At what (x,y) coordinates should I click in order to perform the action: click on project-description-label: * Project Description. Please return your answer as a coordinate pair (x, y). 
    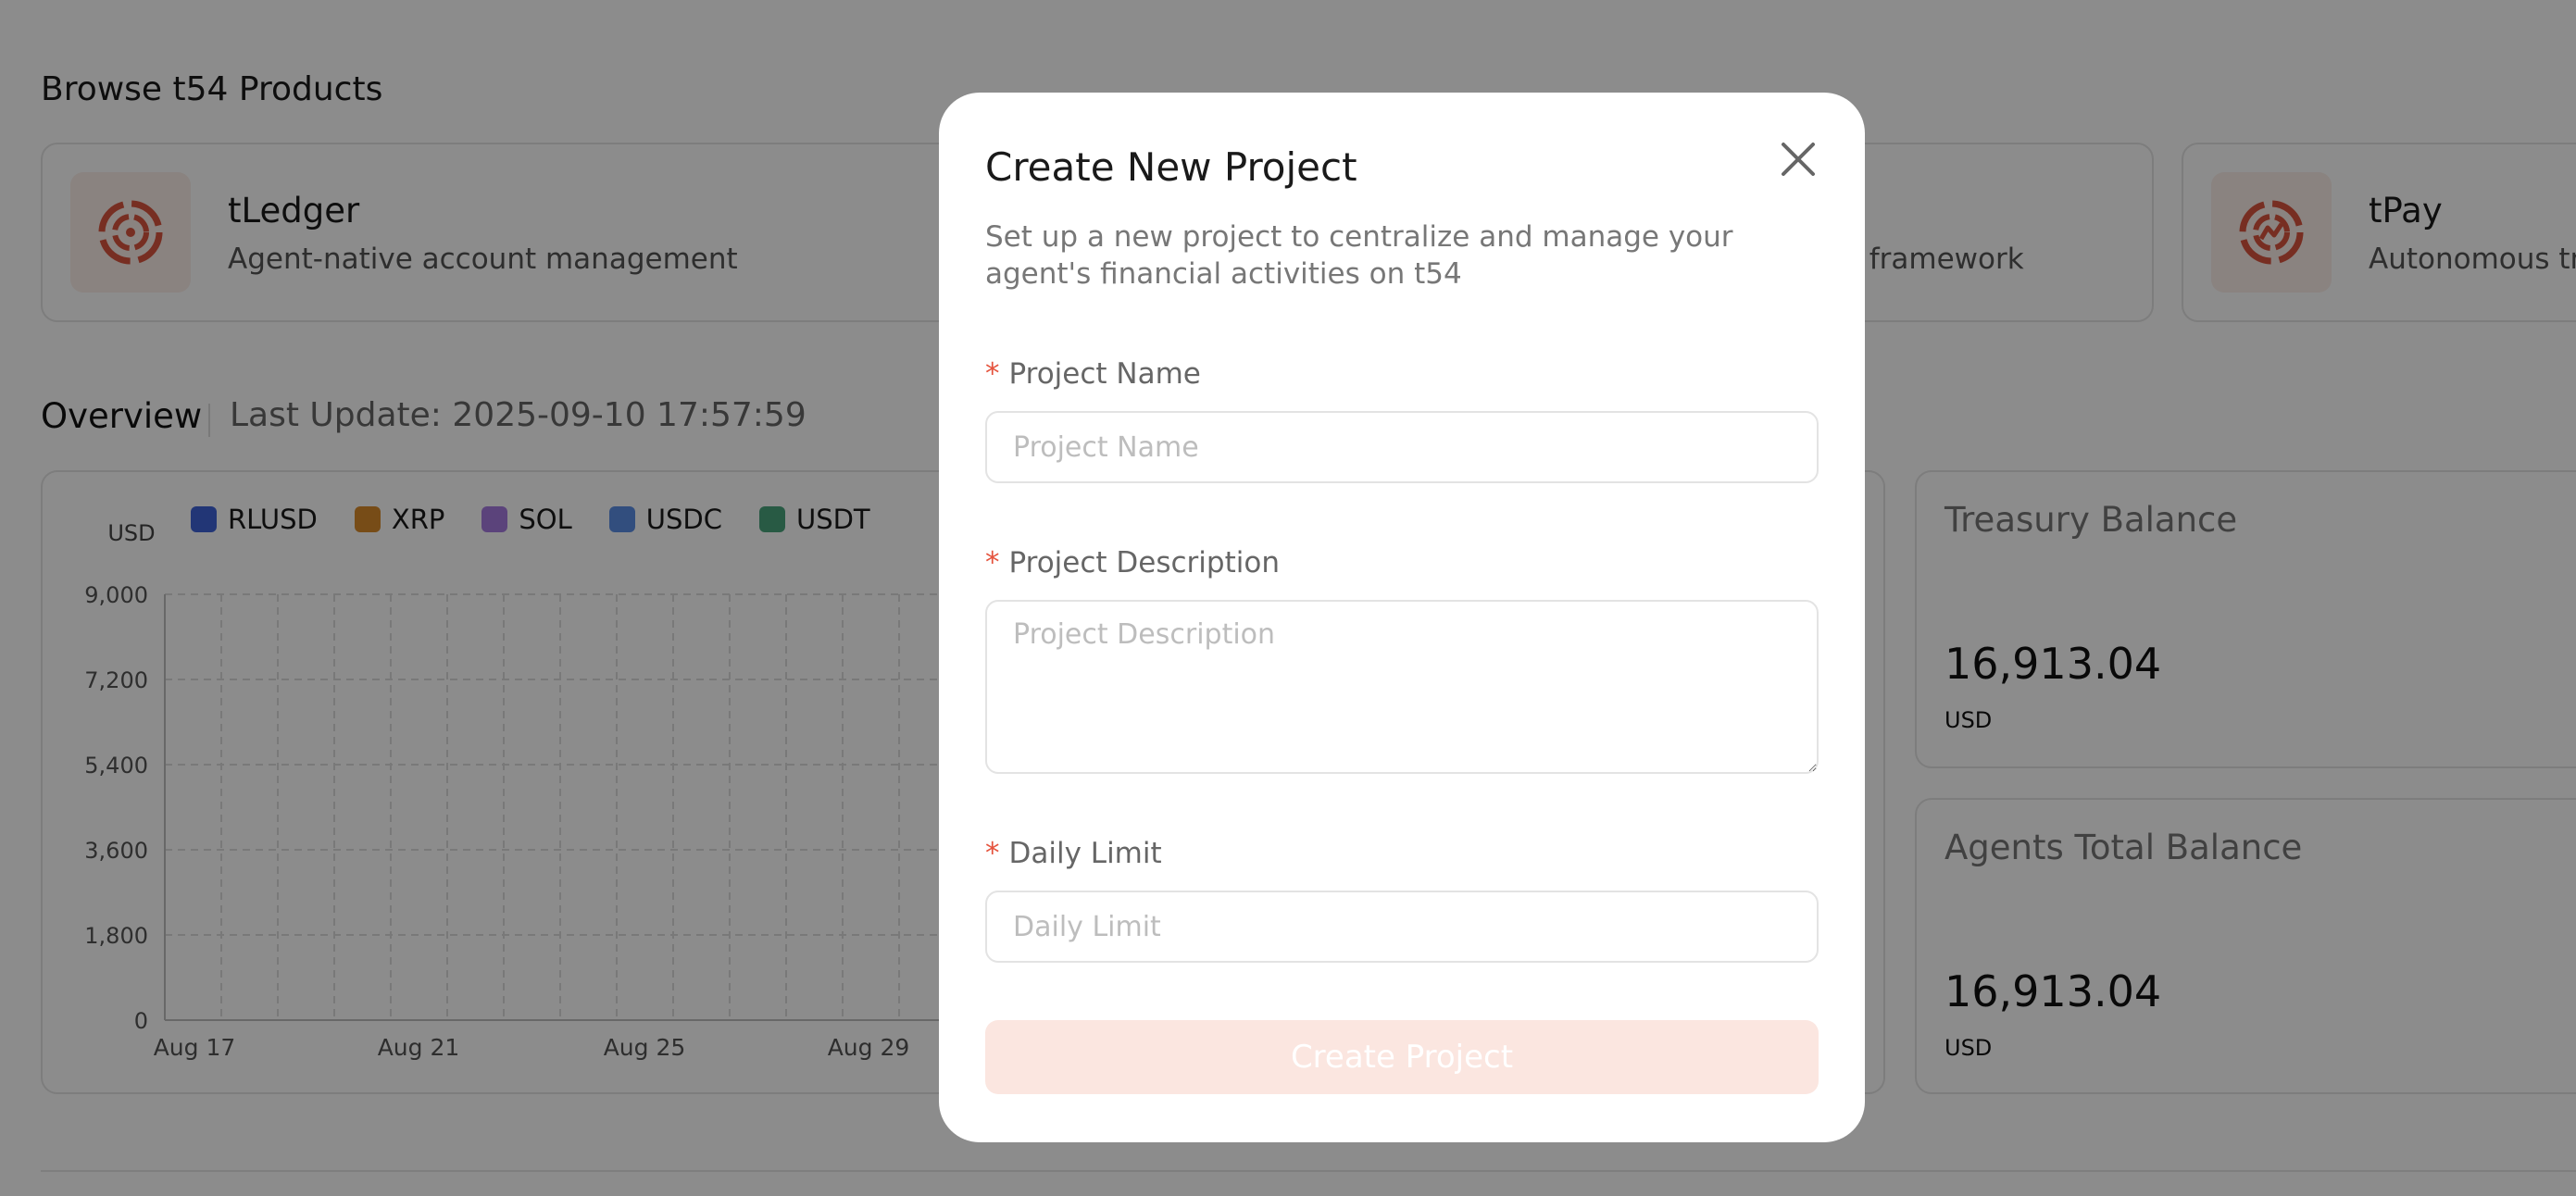
    Looking at the image, I should click on (1132, 562).